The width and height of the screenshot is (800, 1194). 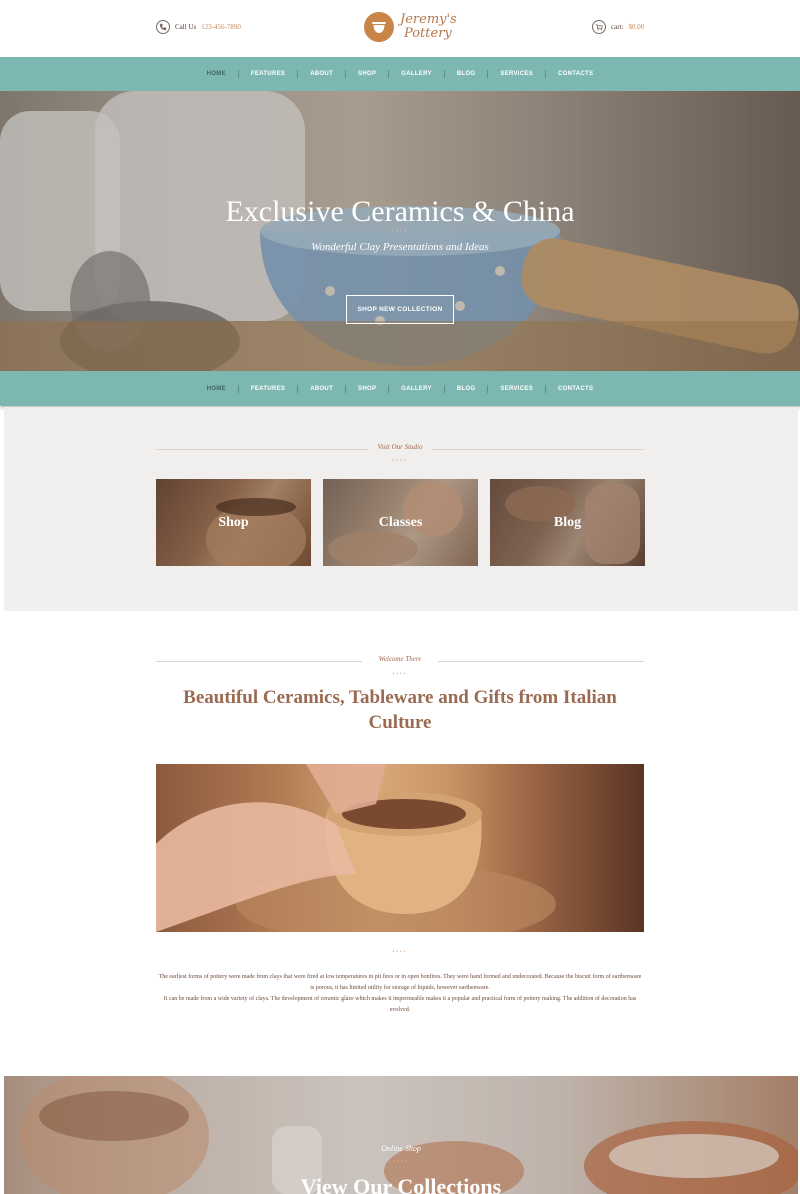 What do you see at coordinates (400, 309) in the screenshot?
I see `shop-new-collection-button: SHOP NEW COLLECTION` at bounding box center [400, 309].